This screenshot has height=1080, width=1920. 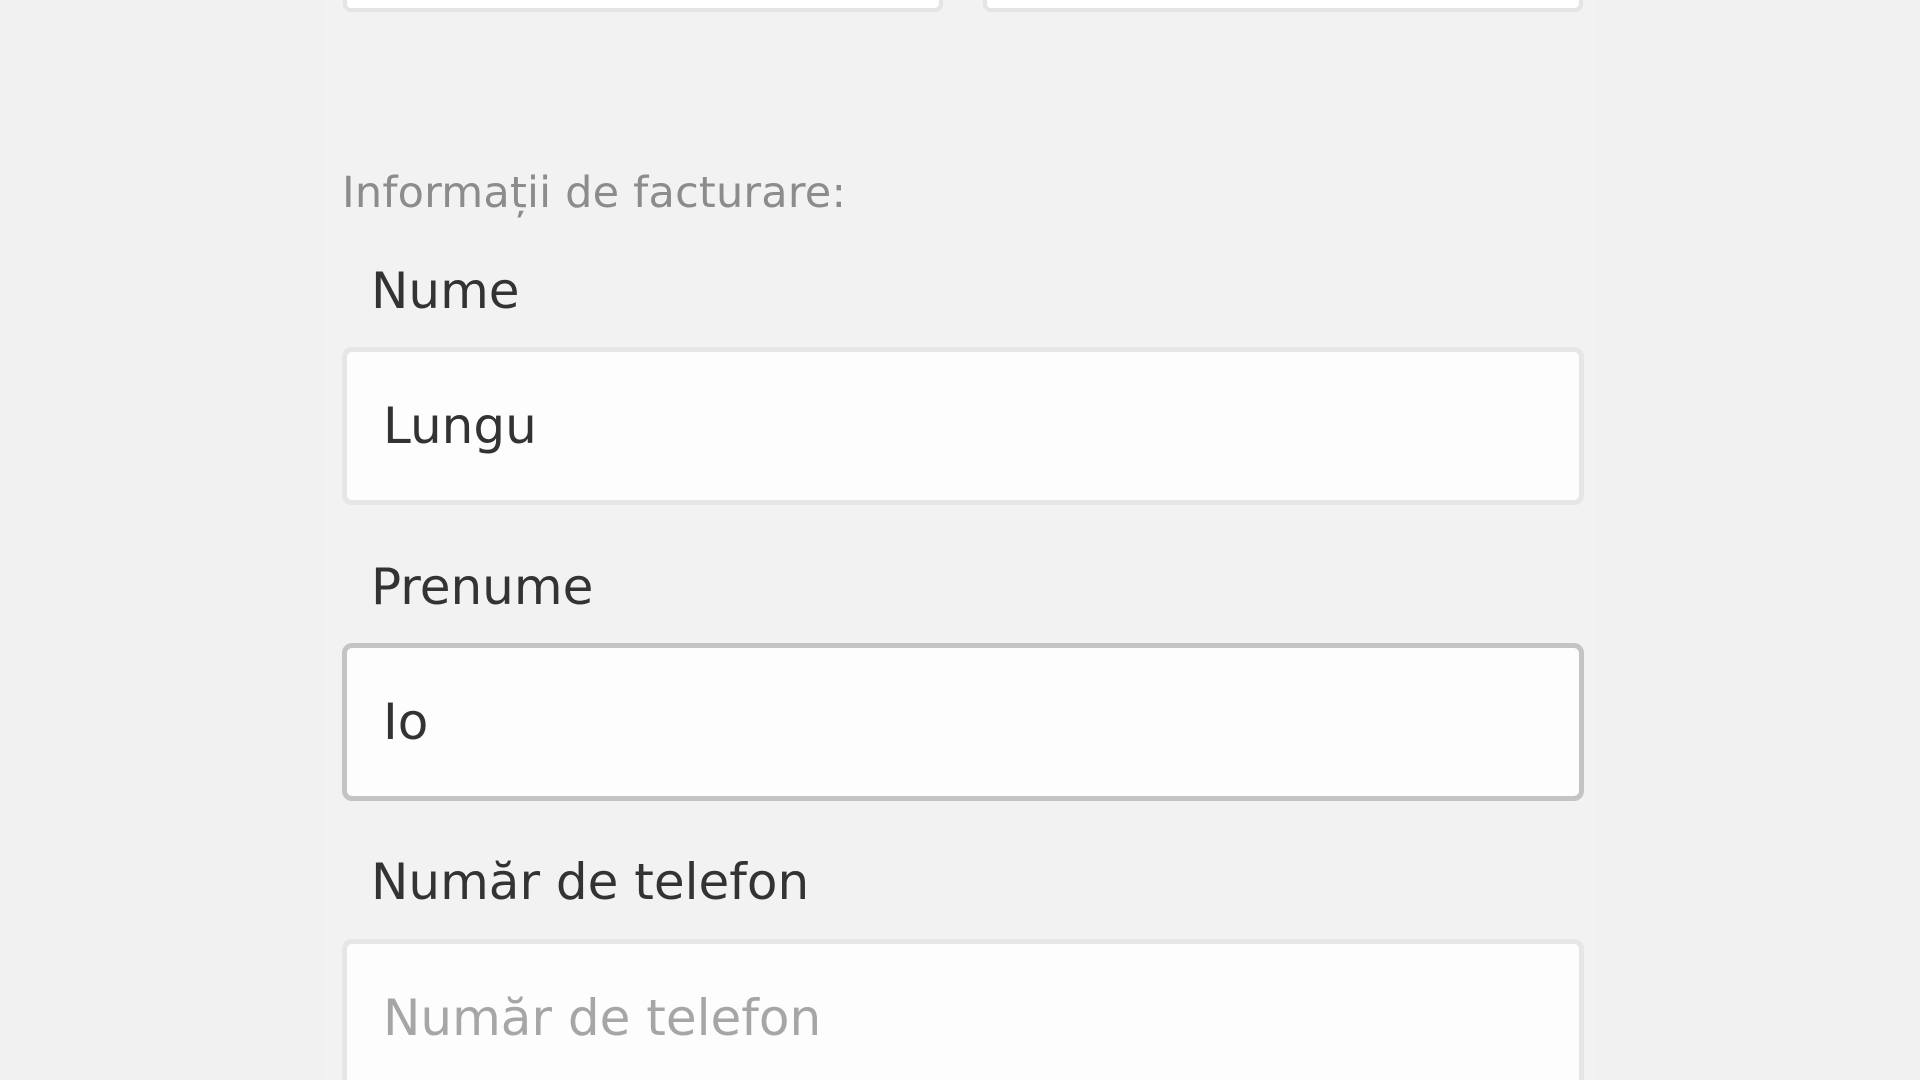 What do you see at coordinates (590, 882) in the screenshot?
I see `phone-number-label: Număr de telefon` at bounding box center [590, 882].